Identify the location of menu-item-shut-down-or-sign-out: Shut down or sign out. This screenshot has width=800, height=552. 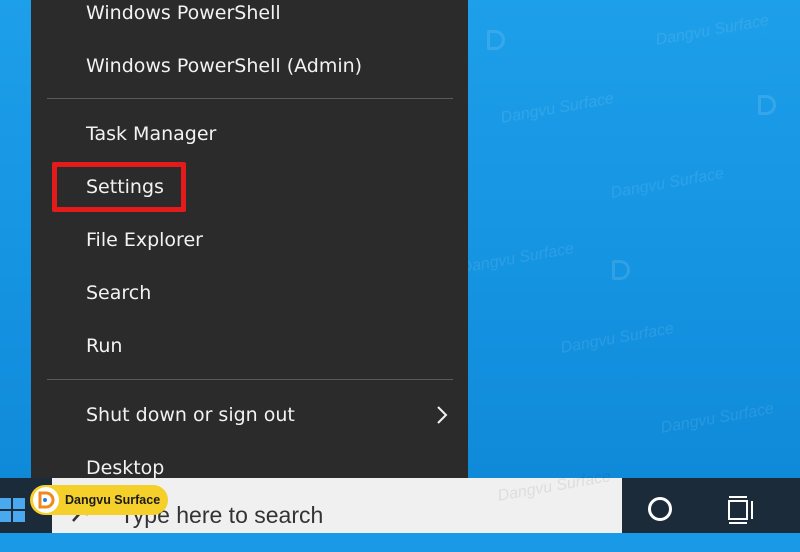
(249, 415).